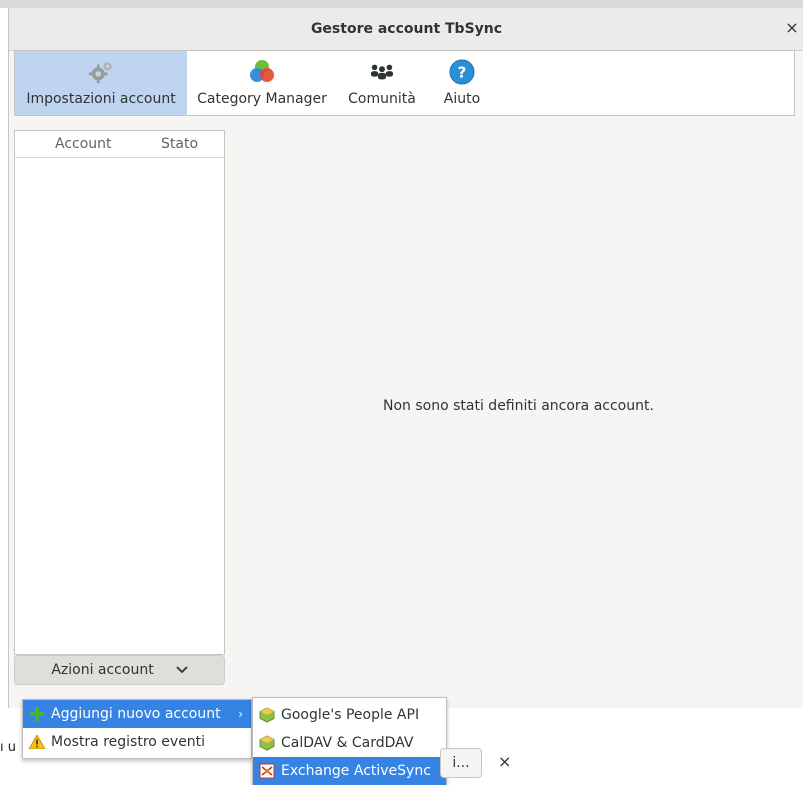  What do you see at coordinates (382, 72) in the screenshot?
I see `community-icon` at bounding box center [382, 72].